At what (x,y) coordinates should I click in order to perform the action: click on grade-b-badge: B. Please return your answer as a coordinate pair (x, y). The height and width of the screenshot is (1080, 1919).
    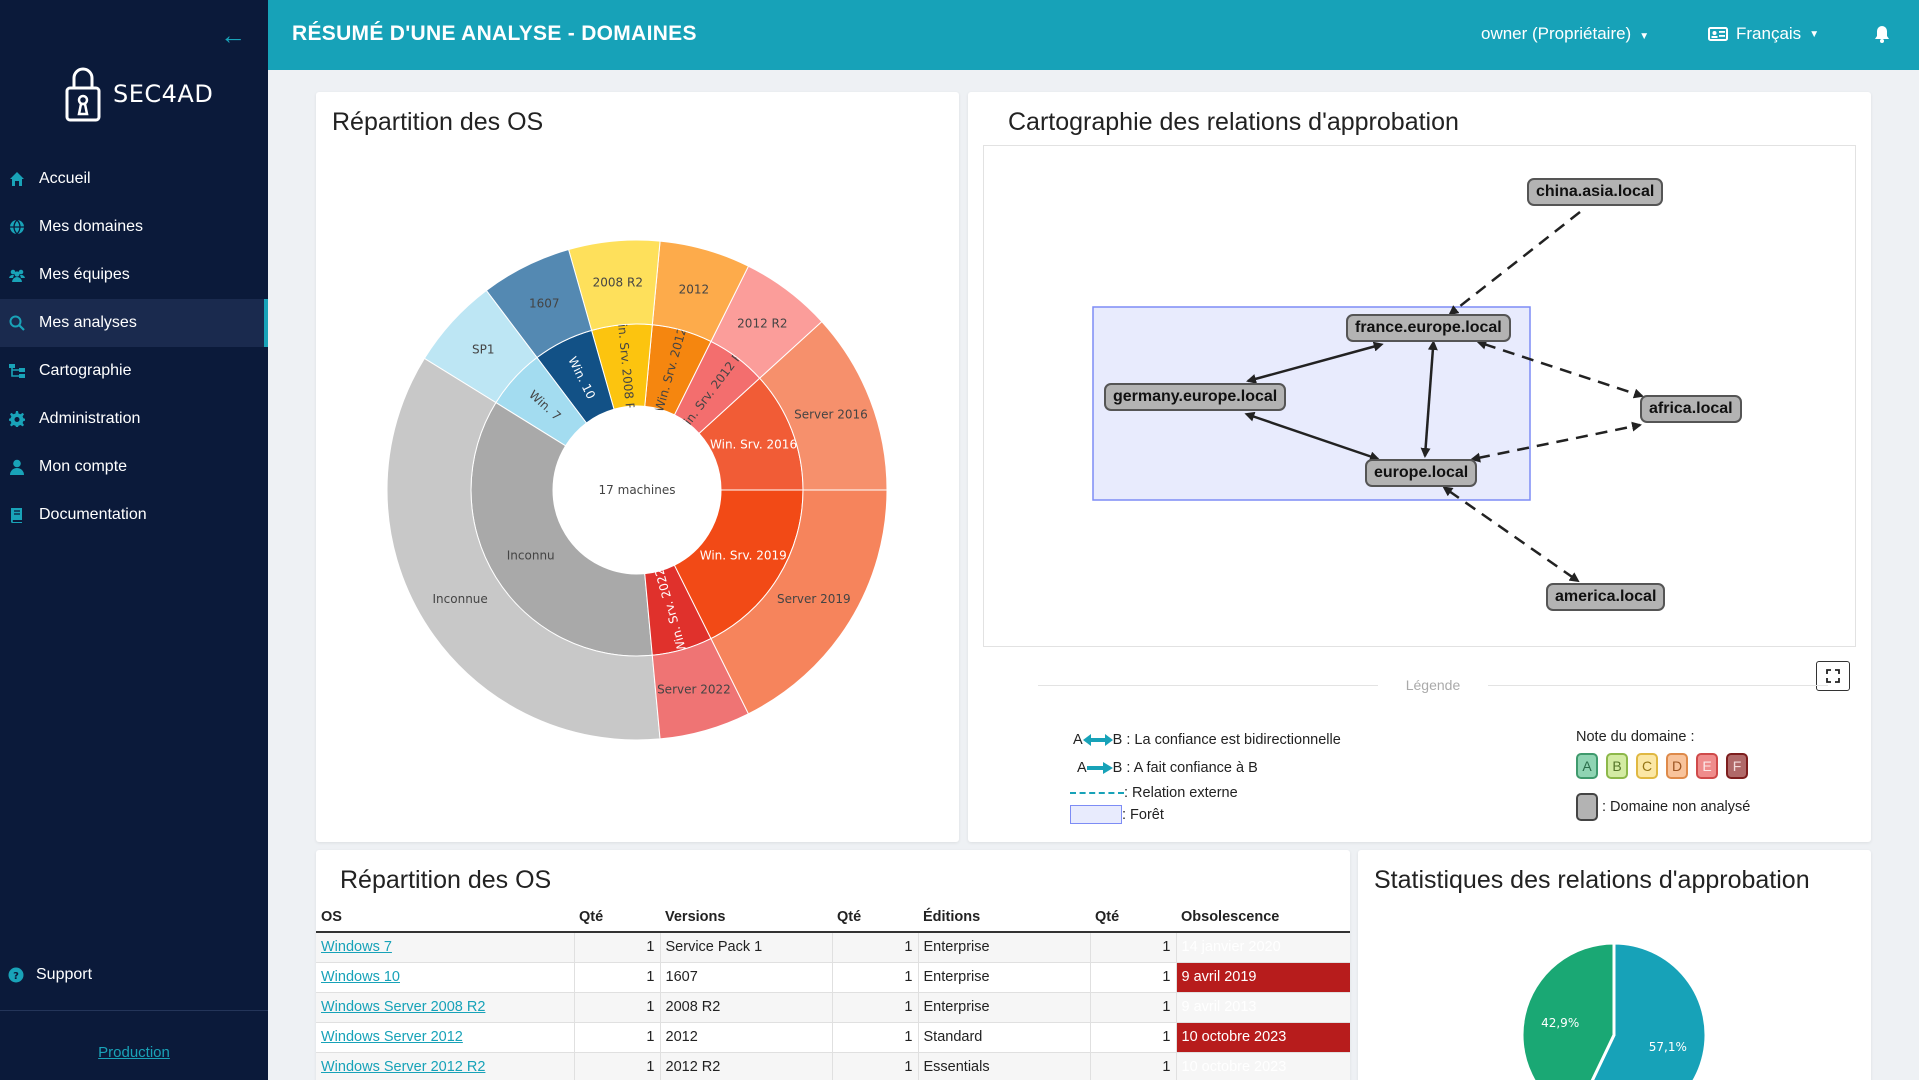
    Looking at the image, I should click on (1617, 766).